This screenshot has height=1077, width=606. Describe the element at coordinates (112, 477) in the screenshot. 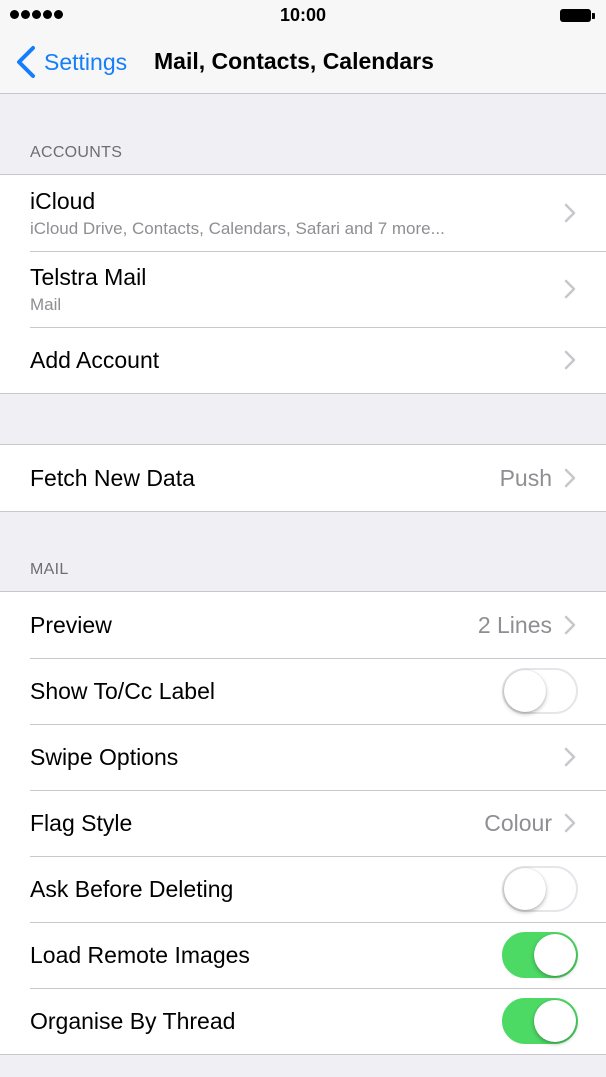

I see `fetch-new-data-label: Fetch New Data` at that location.